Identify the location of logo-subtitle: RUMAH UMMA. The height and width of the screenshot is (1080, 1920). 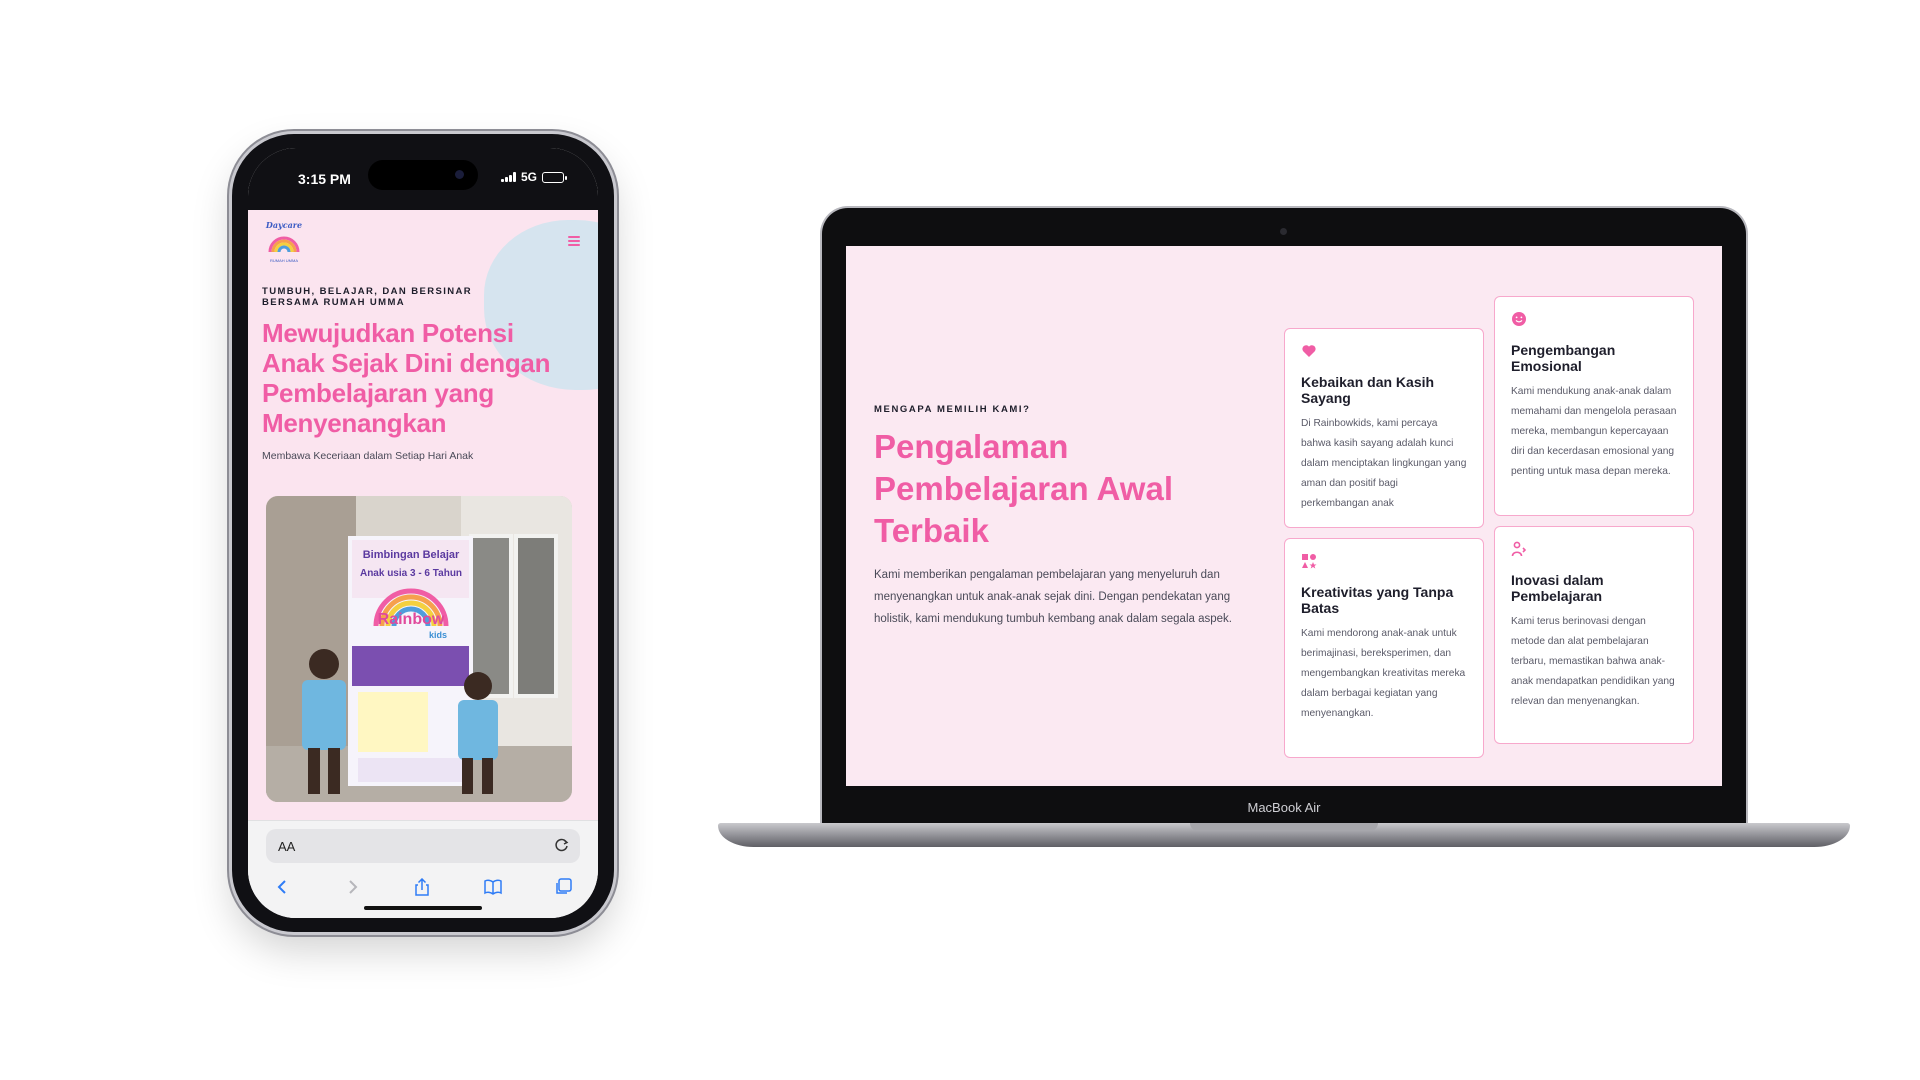
(284, 260).